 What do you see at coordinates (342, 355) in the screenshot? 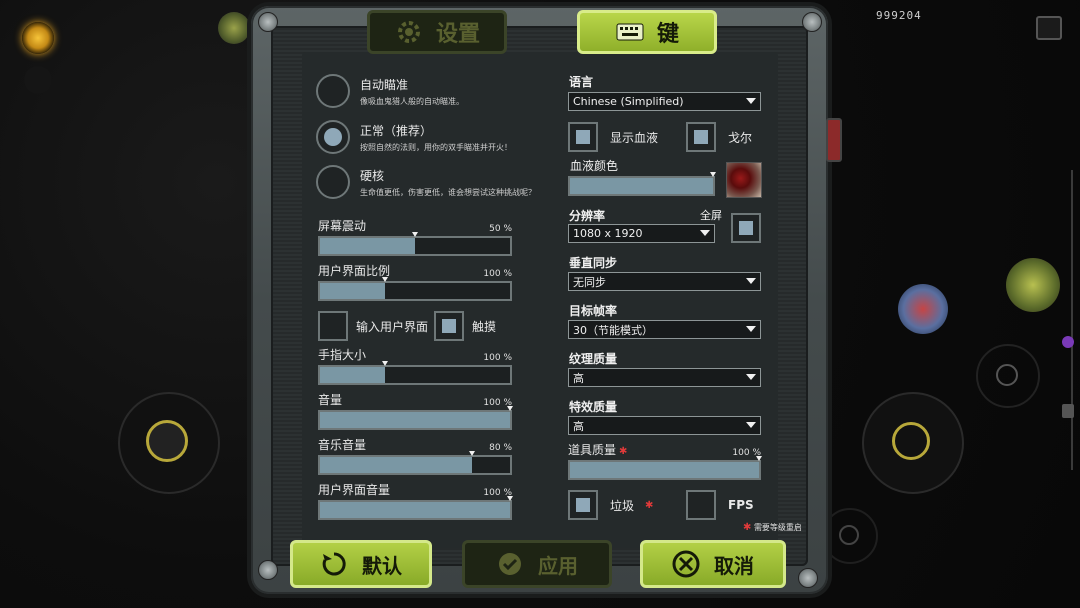
I see `slider-label: 手指大小` at bounding box center [342, 355].